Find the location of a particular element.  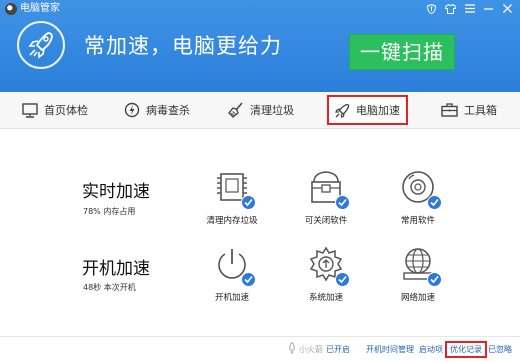

feature-label: 开机加速 is located at coordinates (231, 298).